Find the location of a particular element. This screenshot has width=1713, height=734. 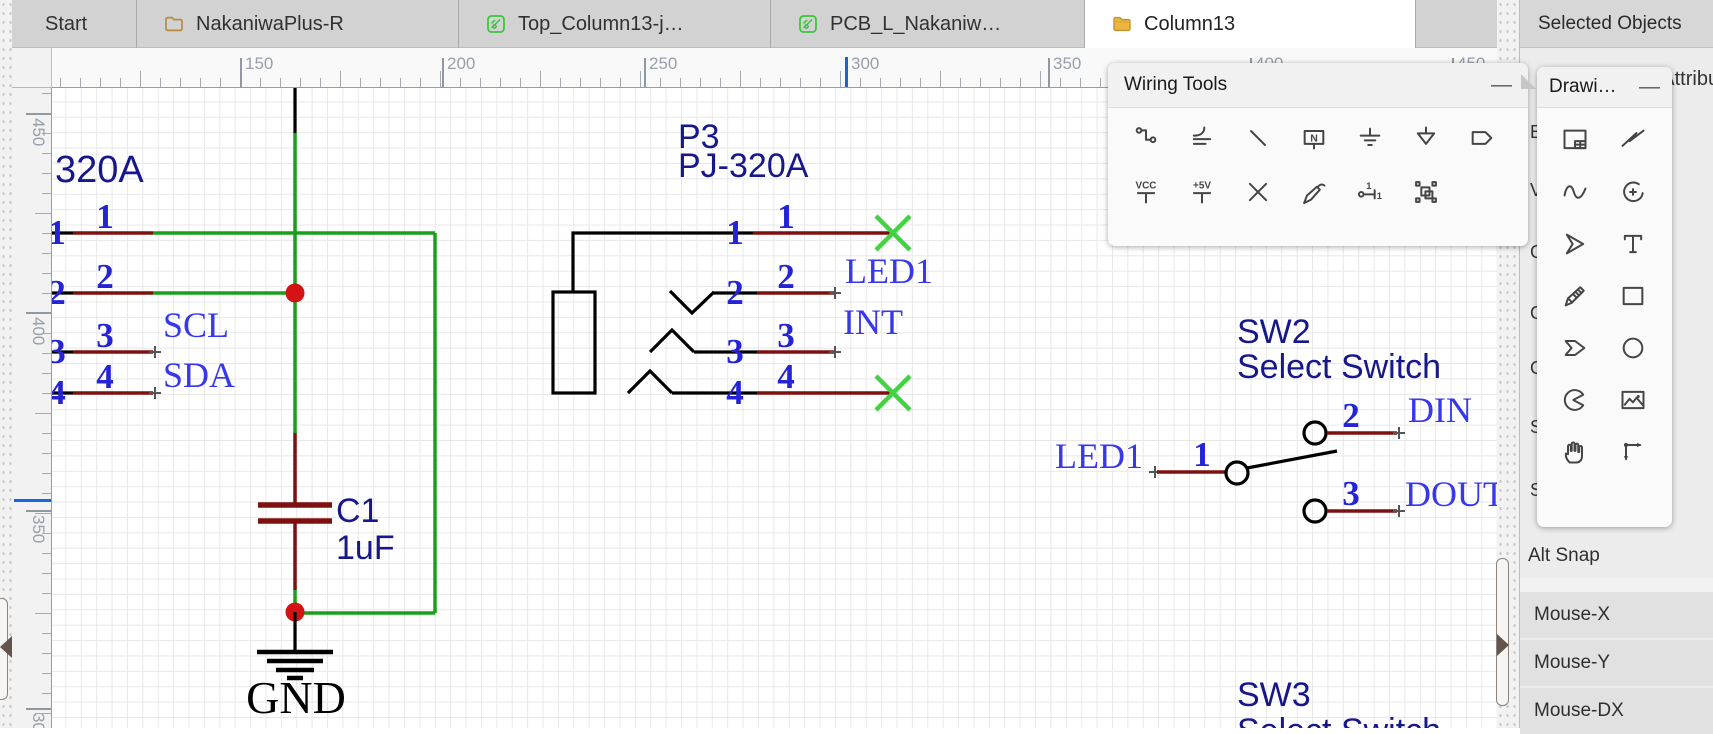

tab-start: Start is located at coordinates (74, 24).